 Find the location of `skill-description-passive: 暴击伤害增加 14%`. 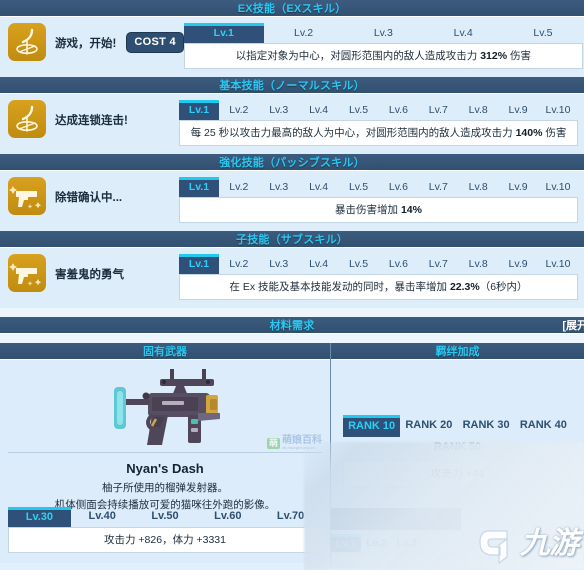

skill-description-passive: 暴击伤害增加 14% is located at coordinates (378, 210).